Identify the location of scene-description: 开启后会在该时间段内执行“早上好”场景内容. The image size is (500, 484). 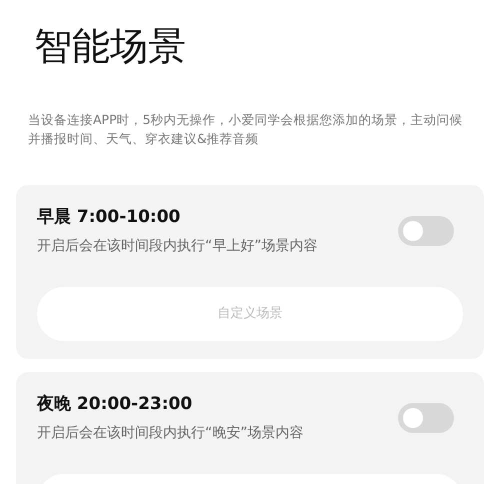
(178, 246).